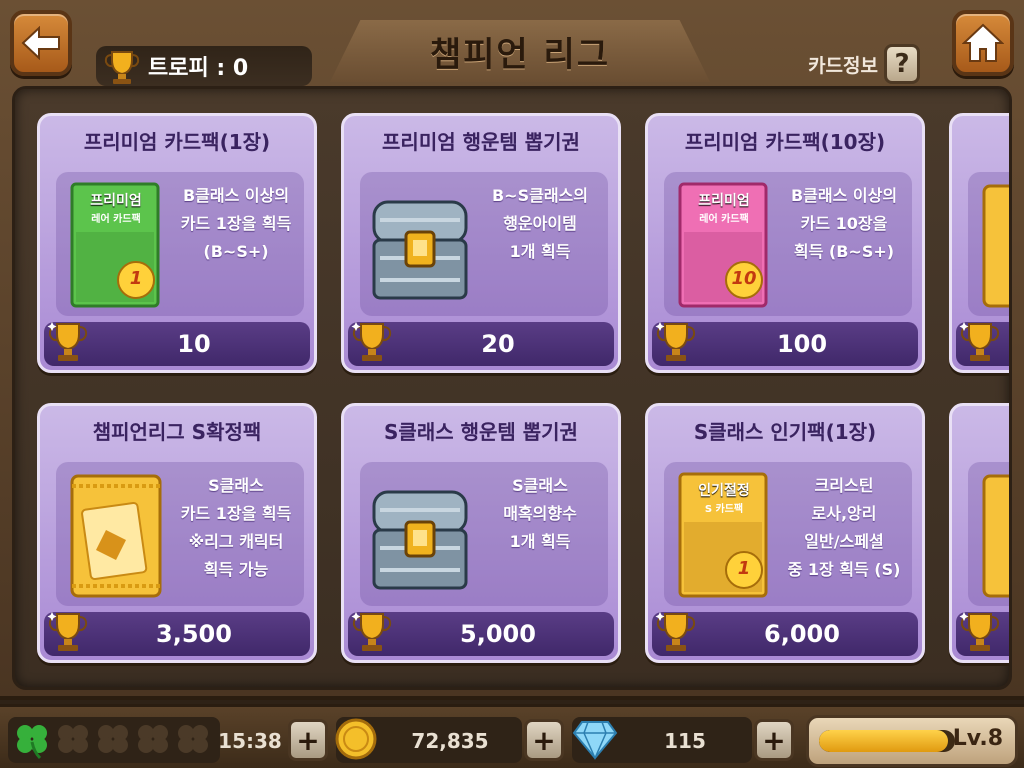 Image resolution: width=1024 pixels, height=768 pixels. I want to click on level-label: Lv.8, so click(977, 738).